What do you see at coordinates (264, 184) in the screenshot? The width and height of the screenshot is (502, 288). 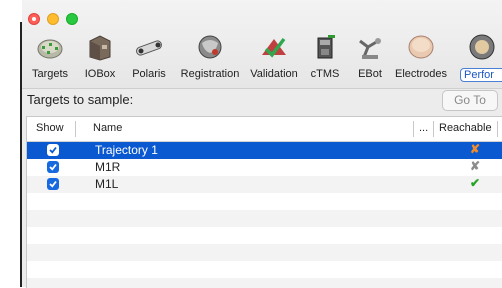 I see `table-row: M1L ✔` at bounding box center [264, 184].